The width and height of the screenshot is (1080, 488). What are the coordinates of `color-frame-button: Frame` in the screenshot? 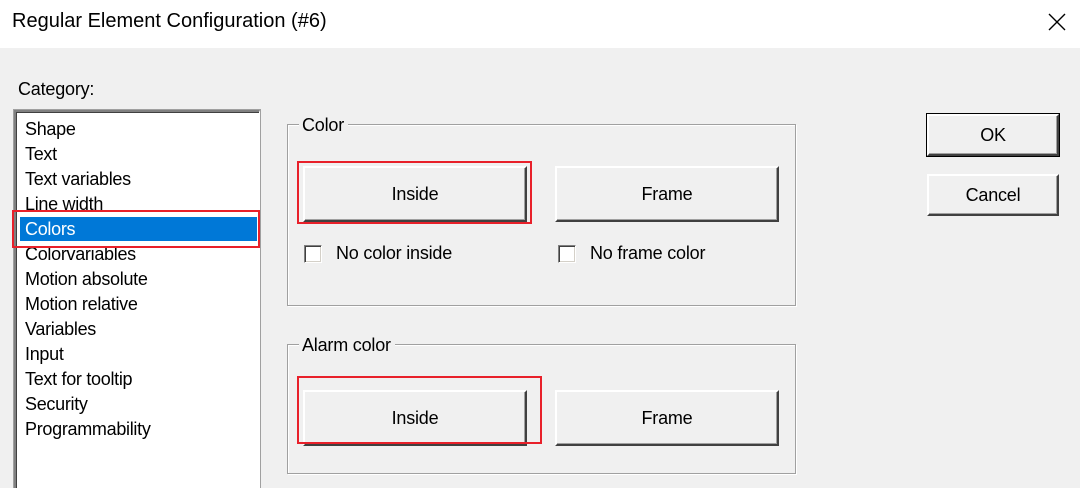 It's located at (667, 194).